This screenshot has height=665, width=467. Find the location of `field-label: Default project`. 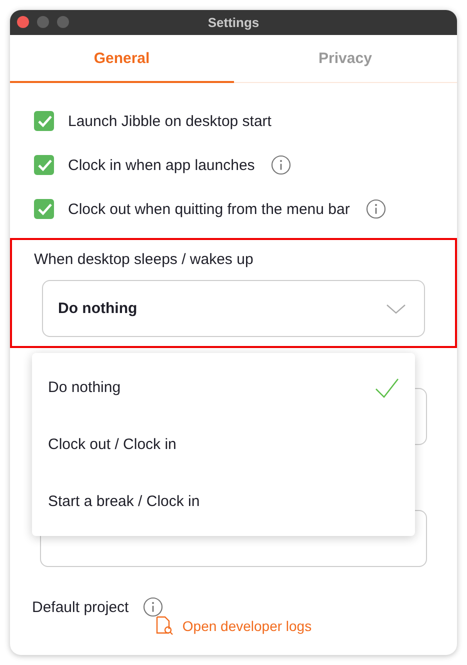

field-label: Default project is located at coordinates (80, 607).